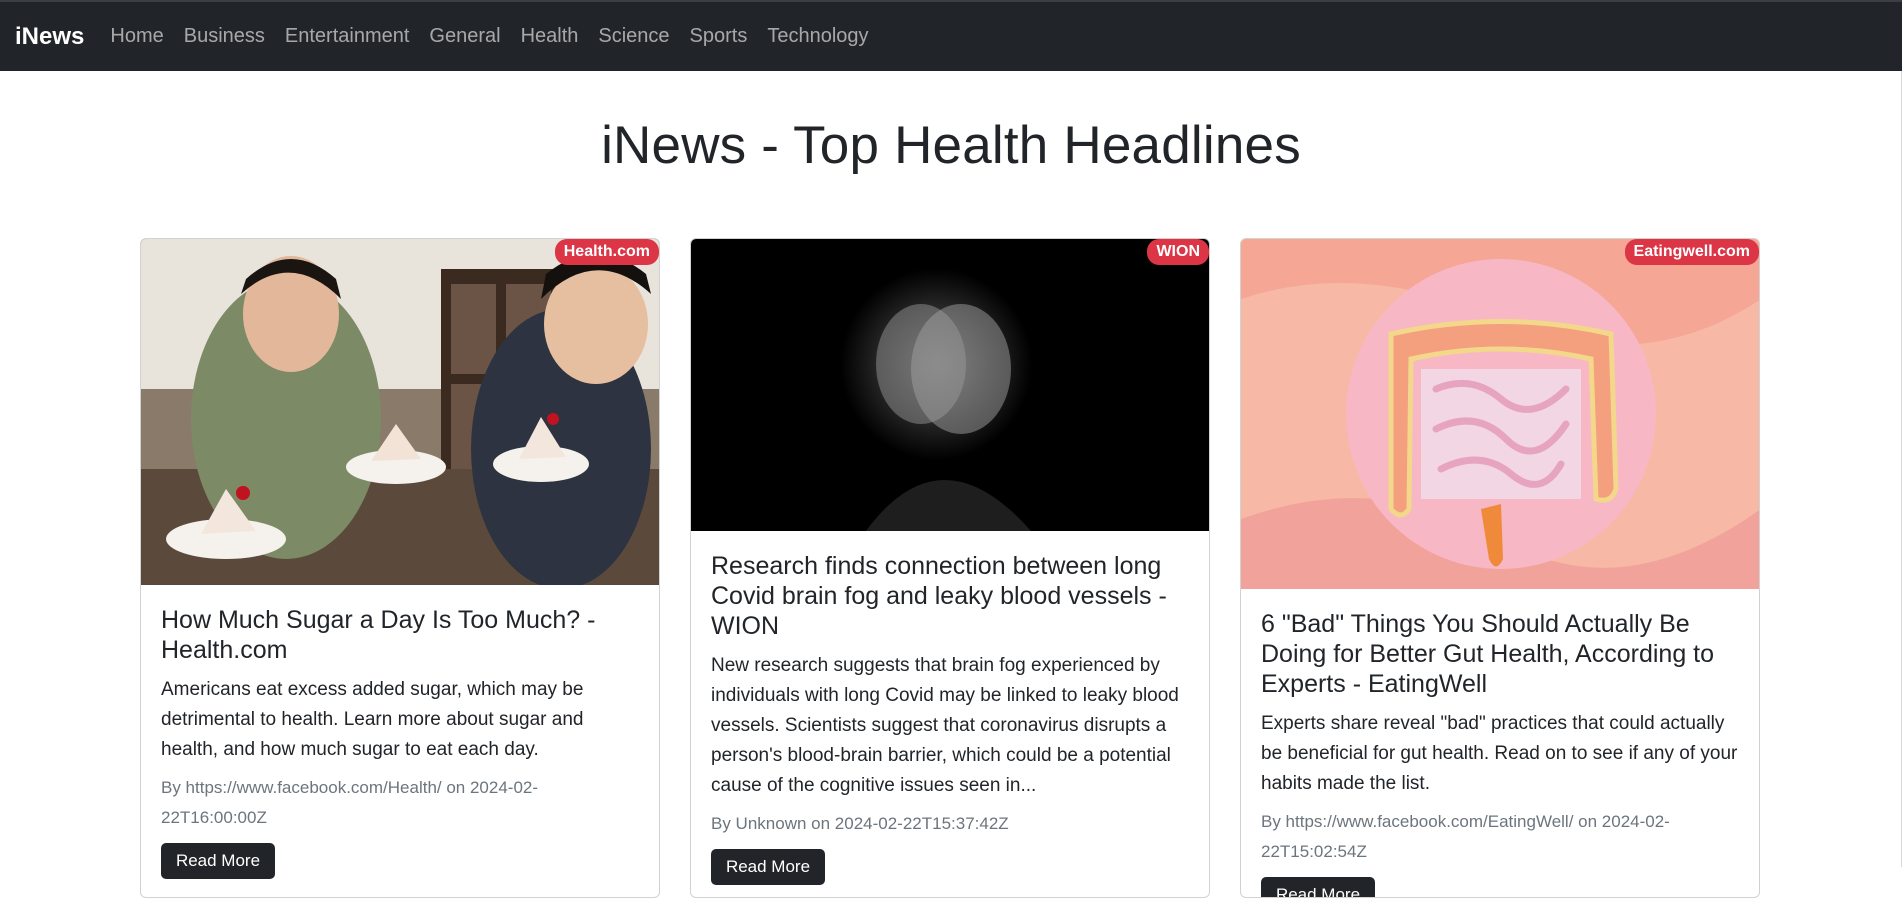  Describe the element at coordinates (606, 252) in the screenshot. I see `source-badge: Health.com` at that location.